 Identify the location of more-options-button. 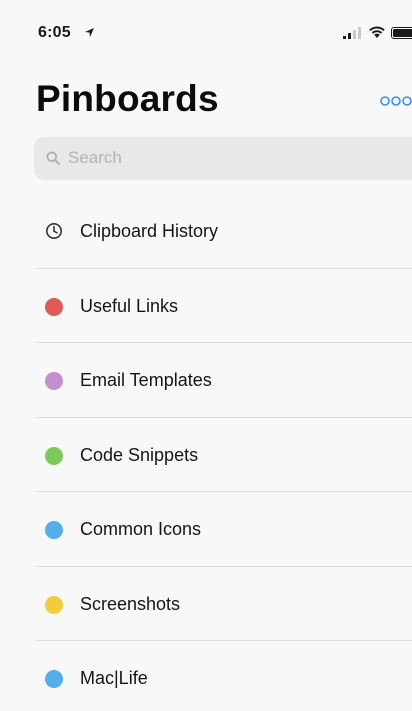
(395, 101).